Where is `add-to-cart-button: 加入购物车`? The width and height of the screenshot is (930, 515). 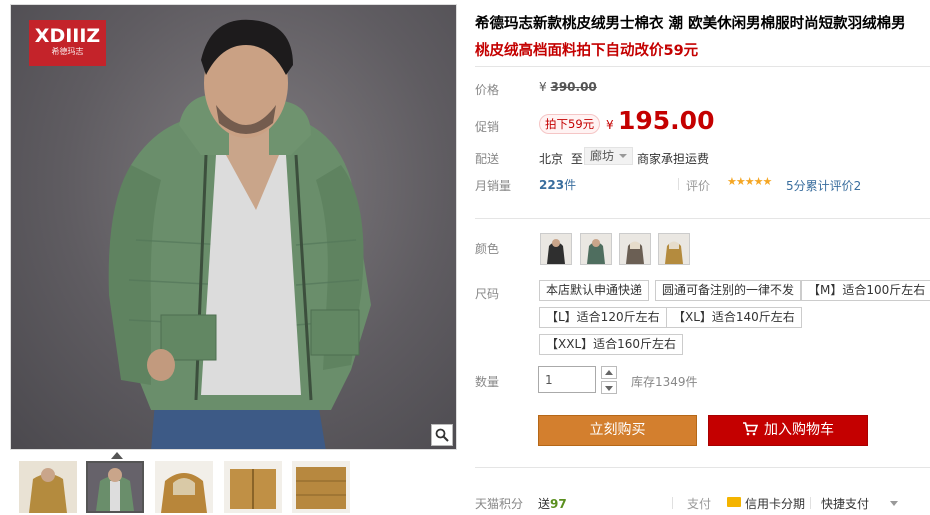 add-to-cart-button: 加入购物车 is located at coordinates (788, 430).